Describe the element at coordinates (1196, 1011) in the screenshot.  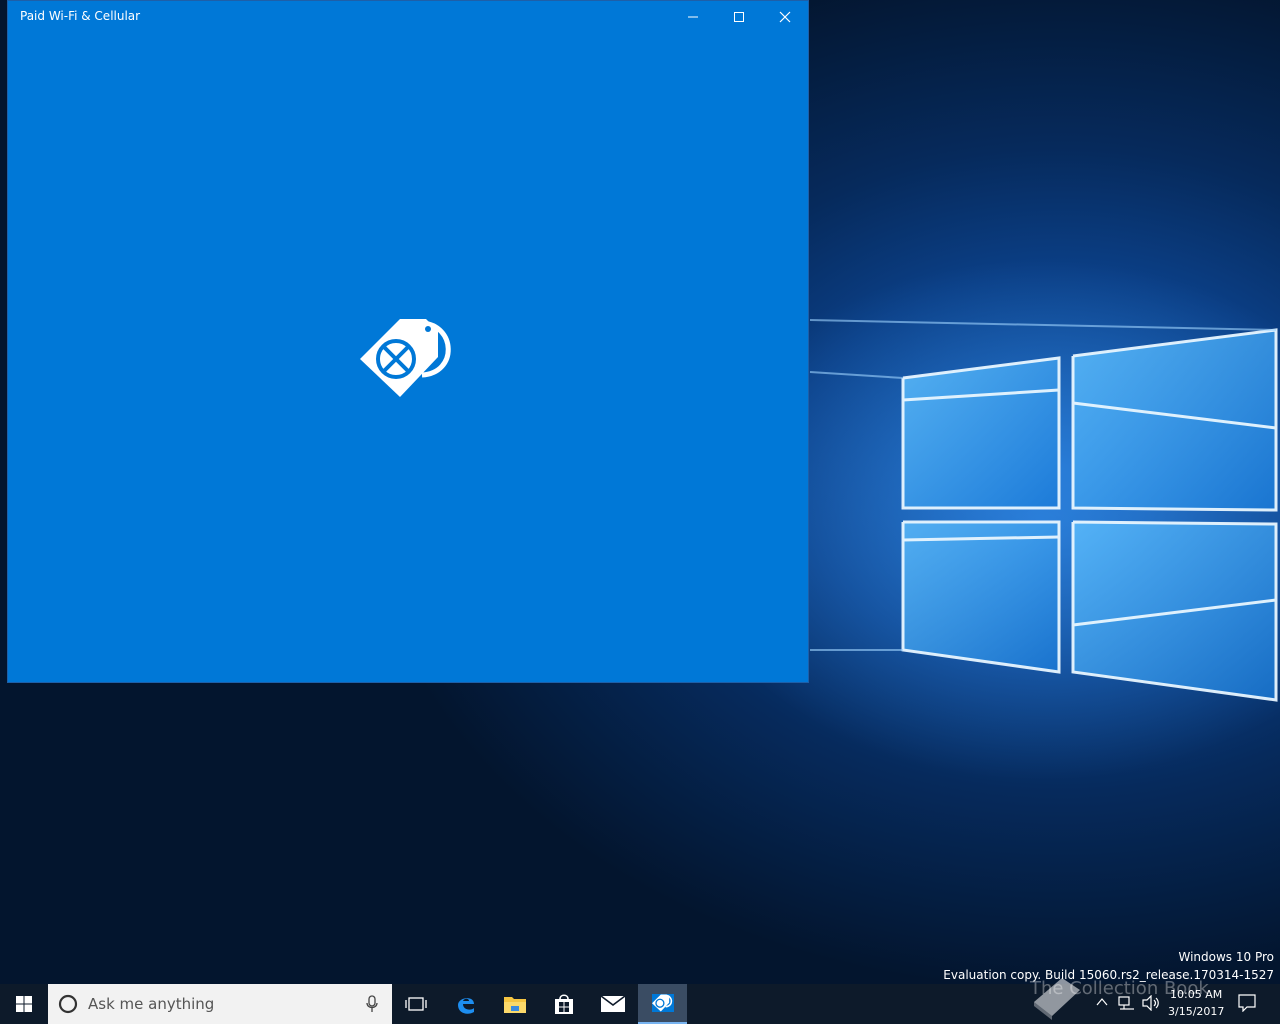
I see `clock-date: 3/15/2017` at that location.